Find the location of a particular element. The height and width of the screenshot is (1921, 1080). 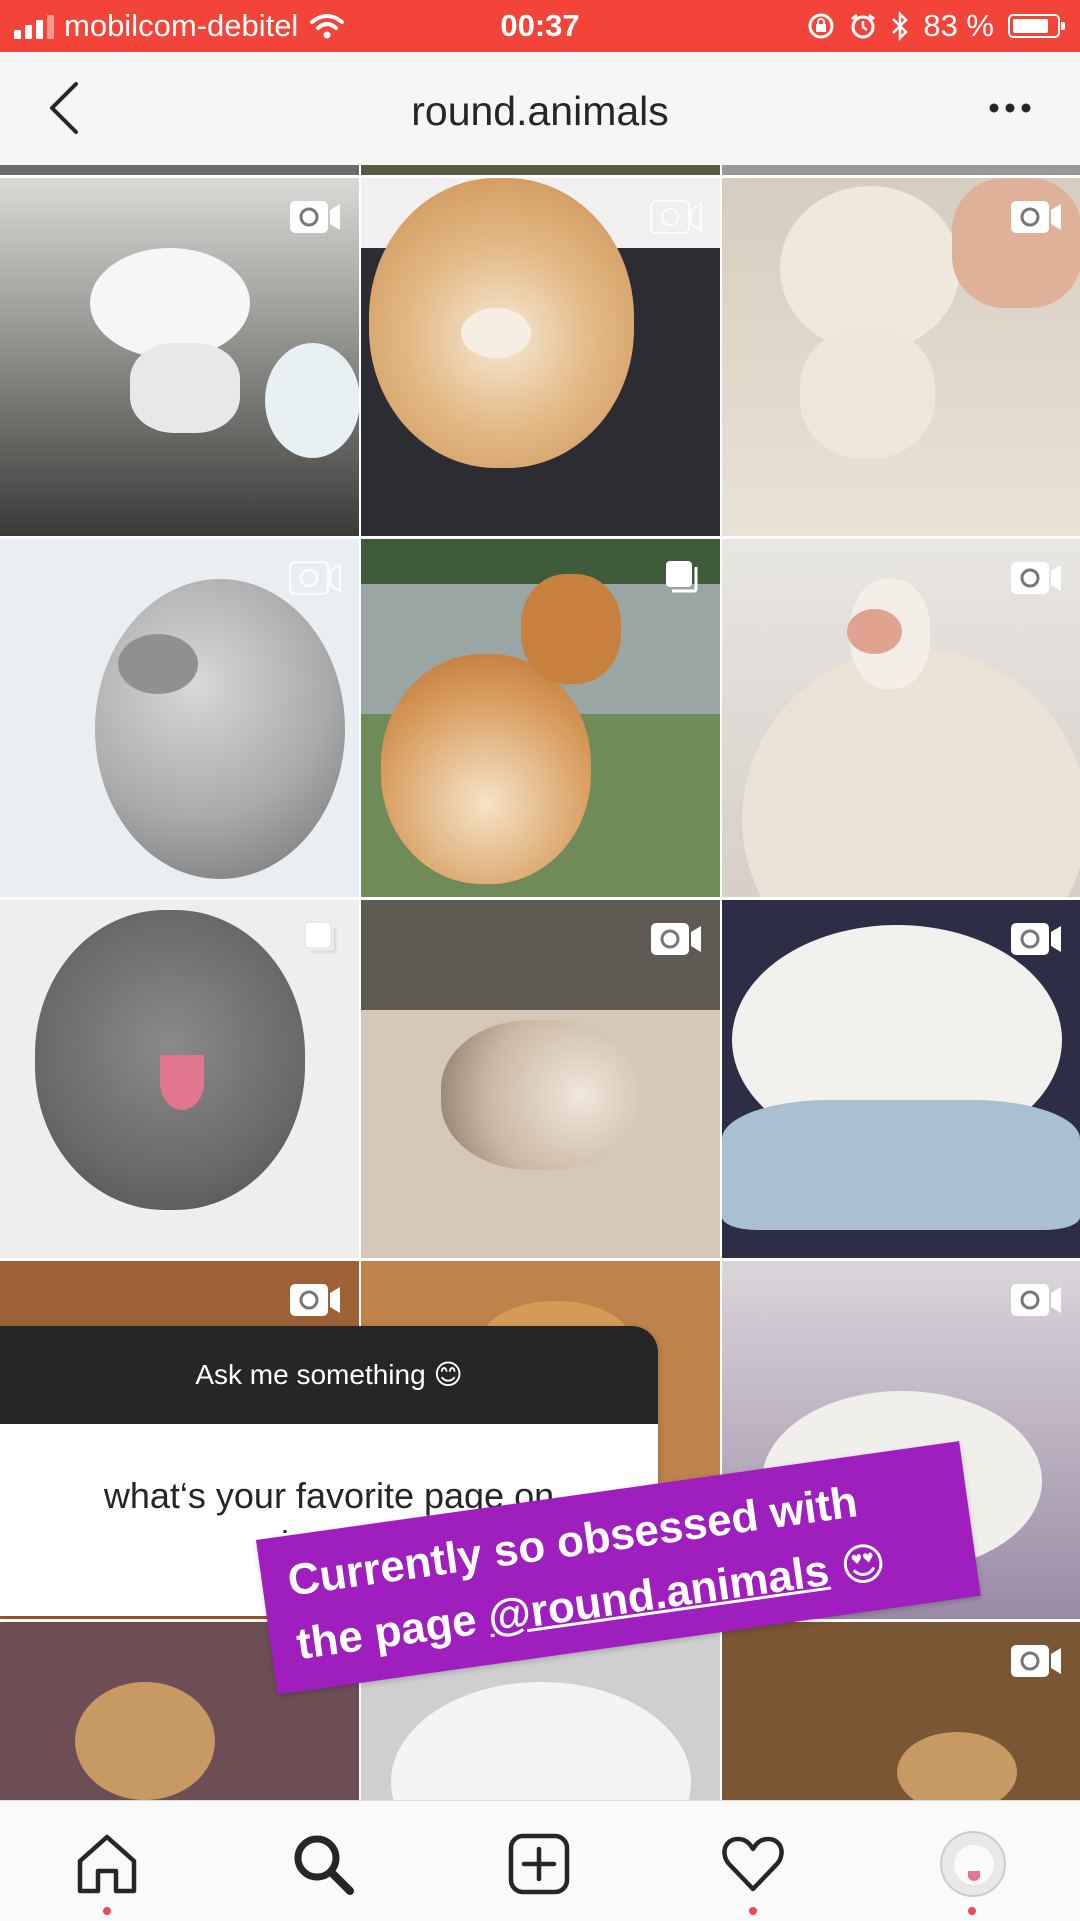

home-icon is located at coordinates (107, 1864).